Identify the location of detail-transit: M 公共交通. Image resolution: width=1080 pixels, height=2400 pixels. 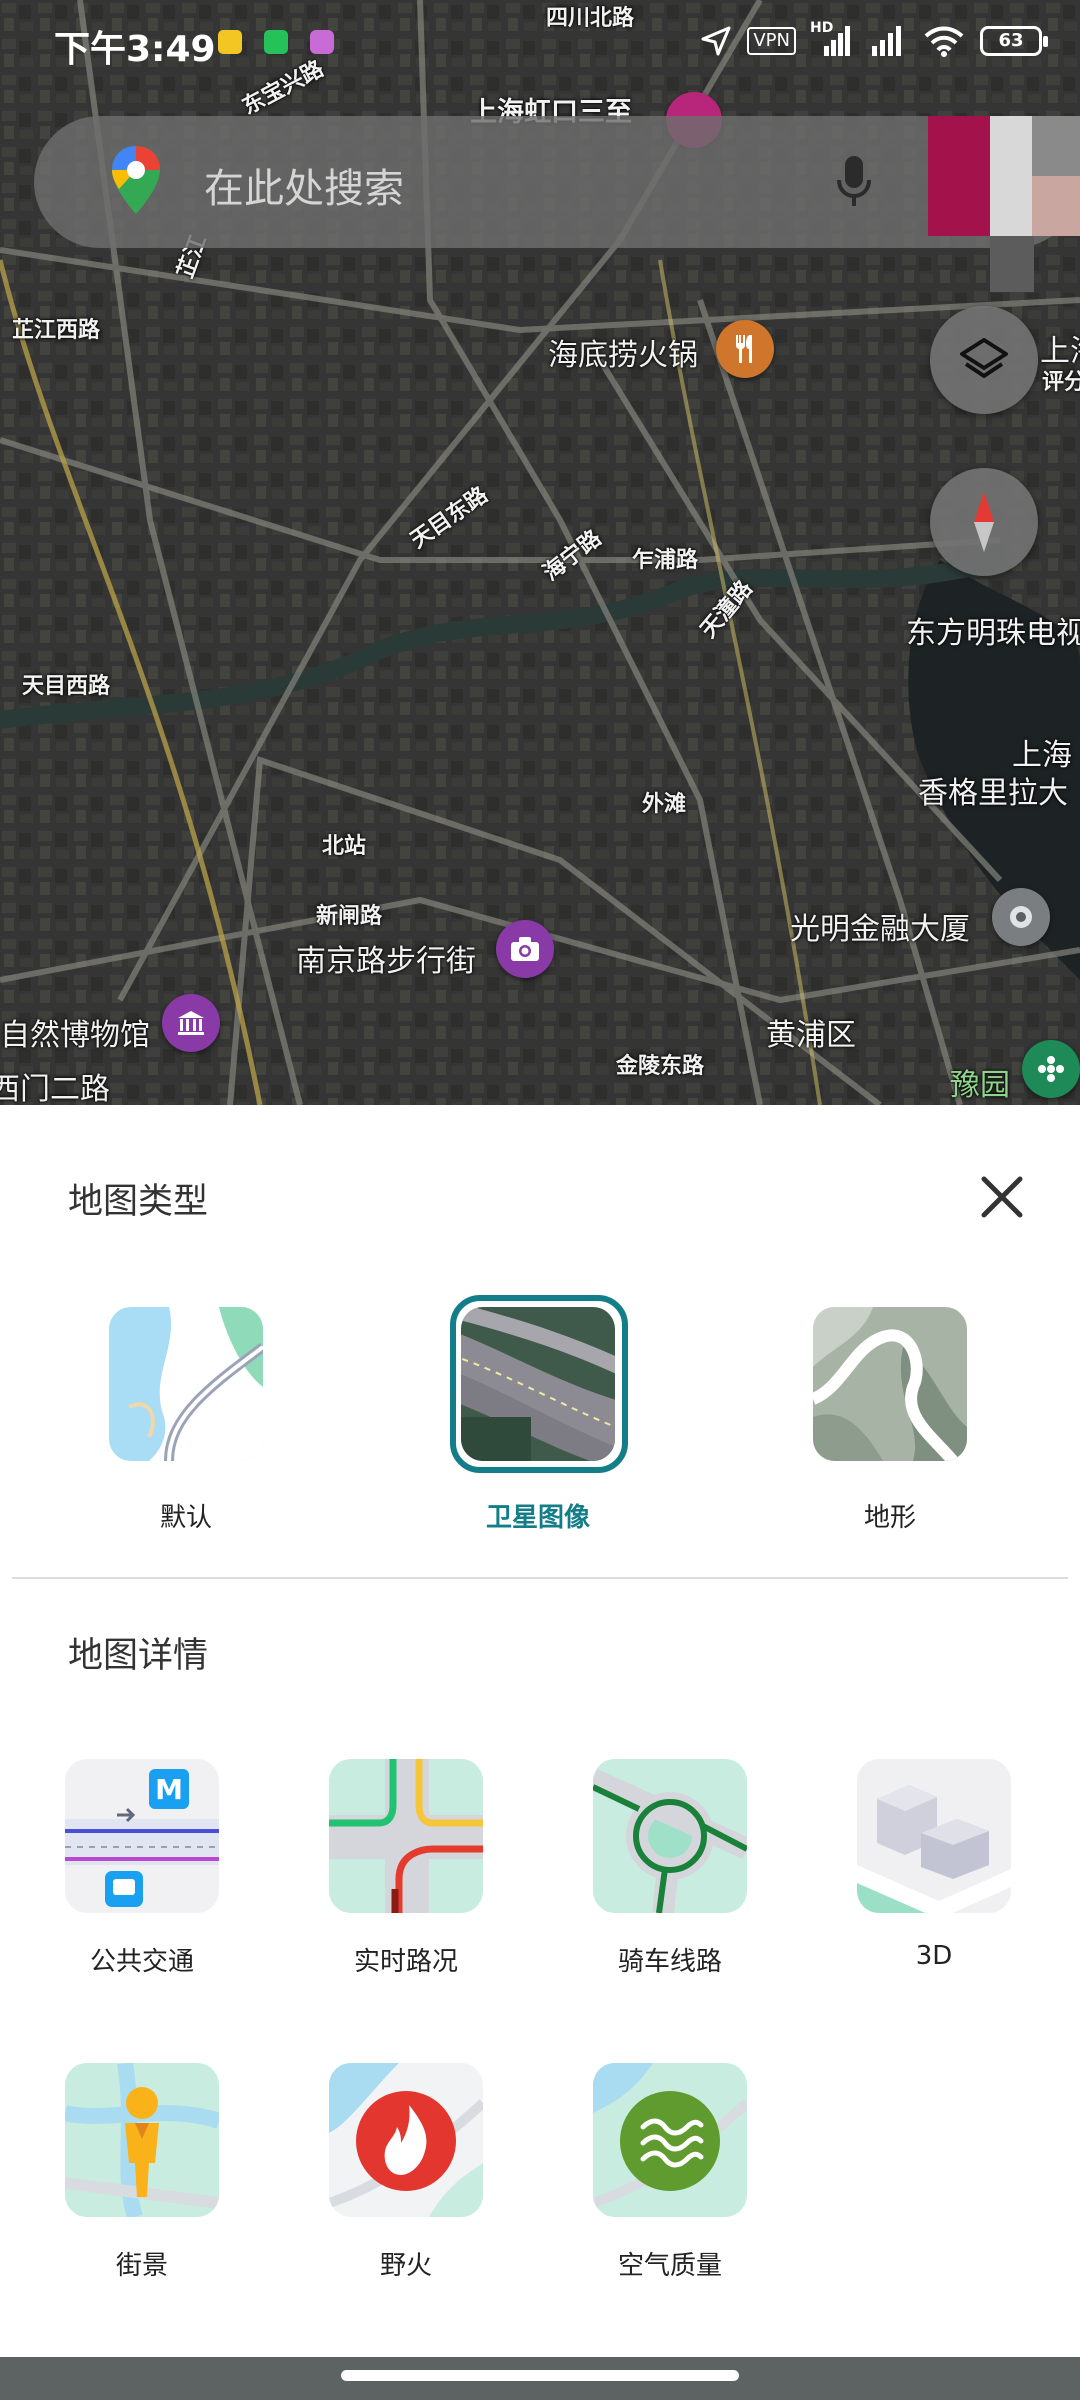
(142, 1868).